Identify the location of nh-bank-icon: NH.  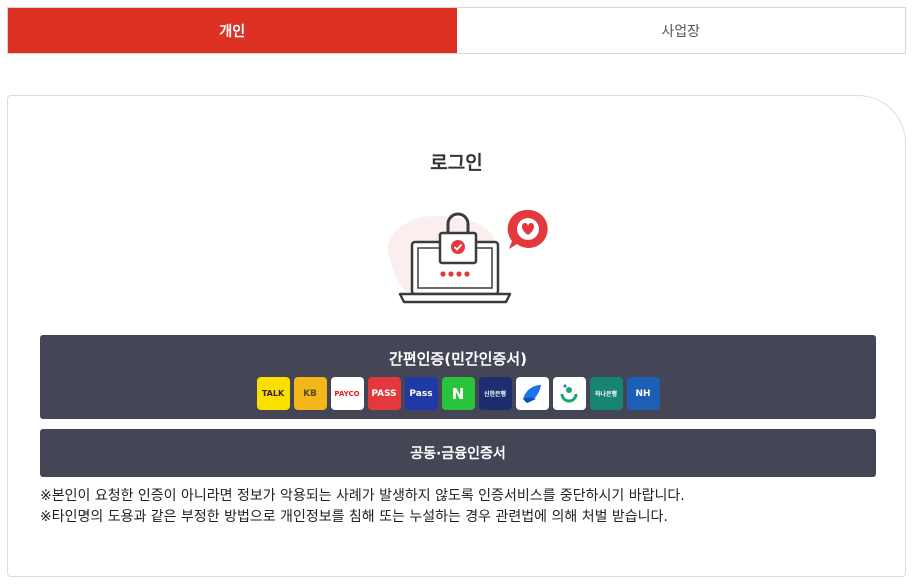
(643, 393).